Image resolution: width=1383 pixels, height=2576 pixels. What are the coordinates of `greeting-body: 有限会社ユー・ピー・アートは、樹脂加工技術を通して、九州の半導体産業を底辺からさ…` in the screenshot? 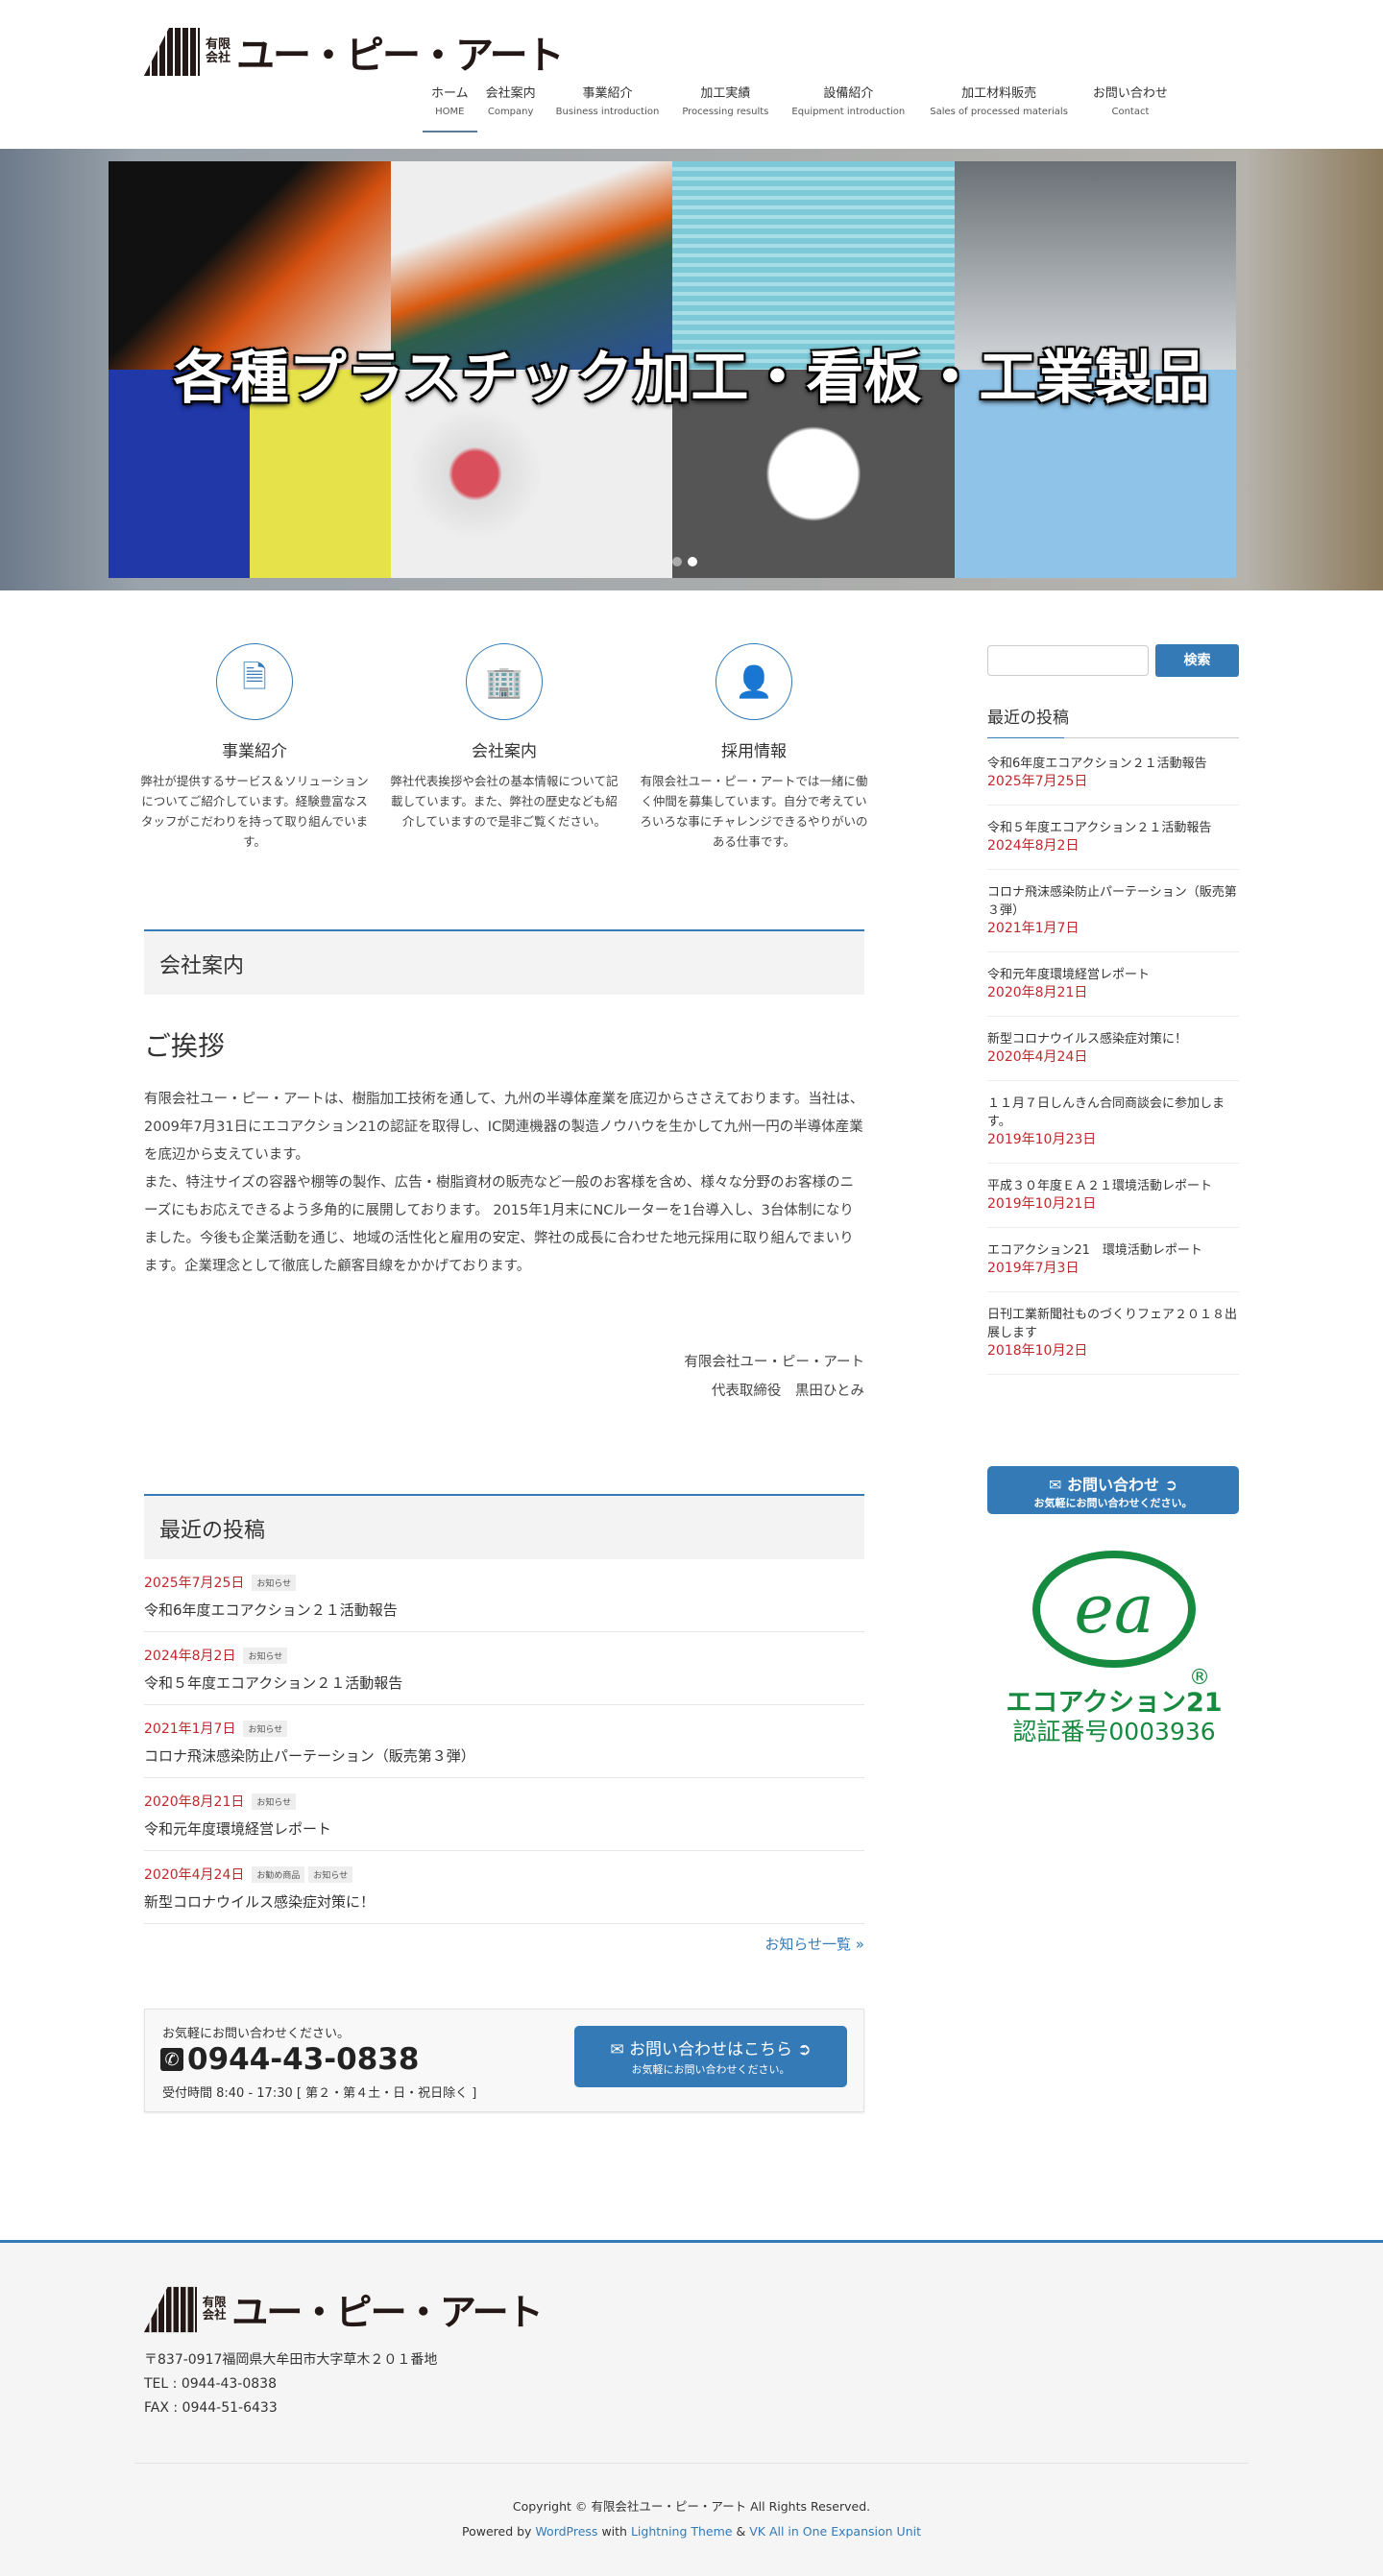 It's located at (504, 1183).